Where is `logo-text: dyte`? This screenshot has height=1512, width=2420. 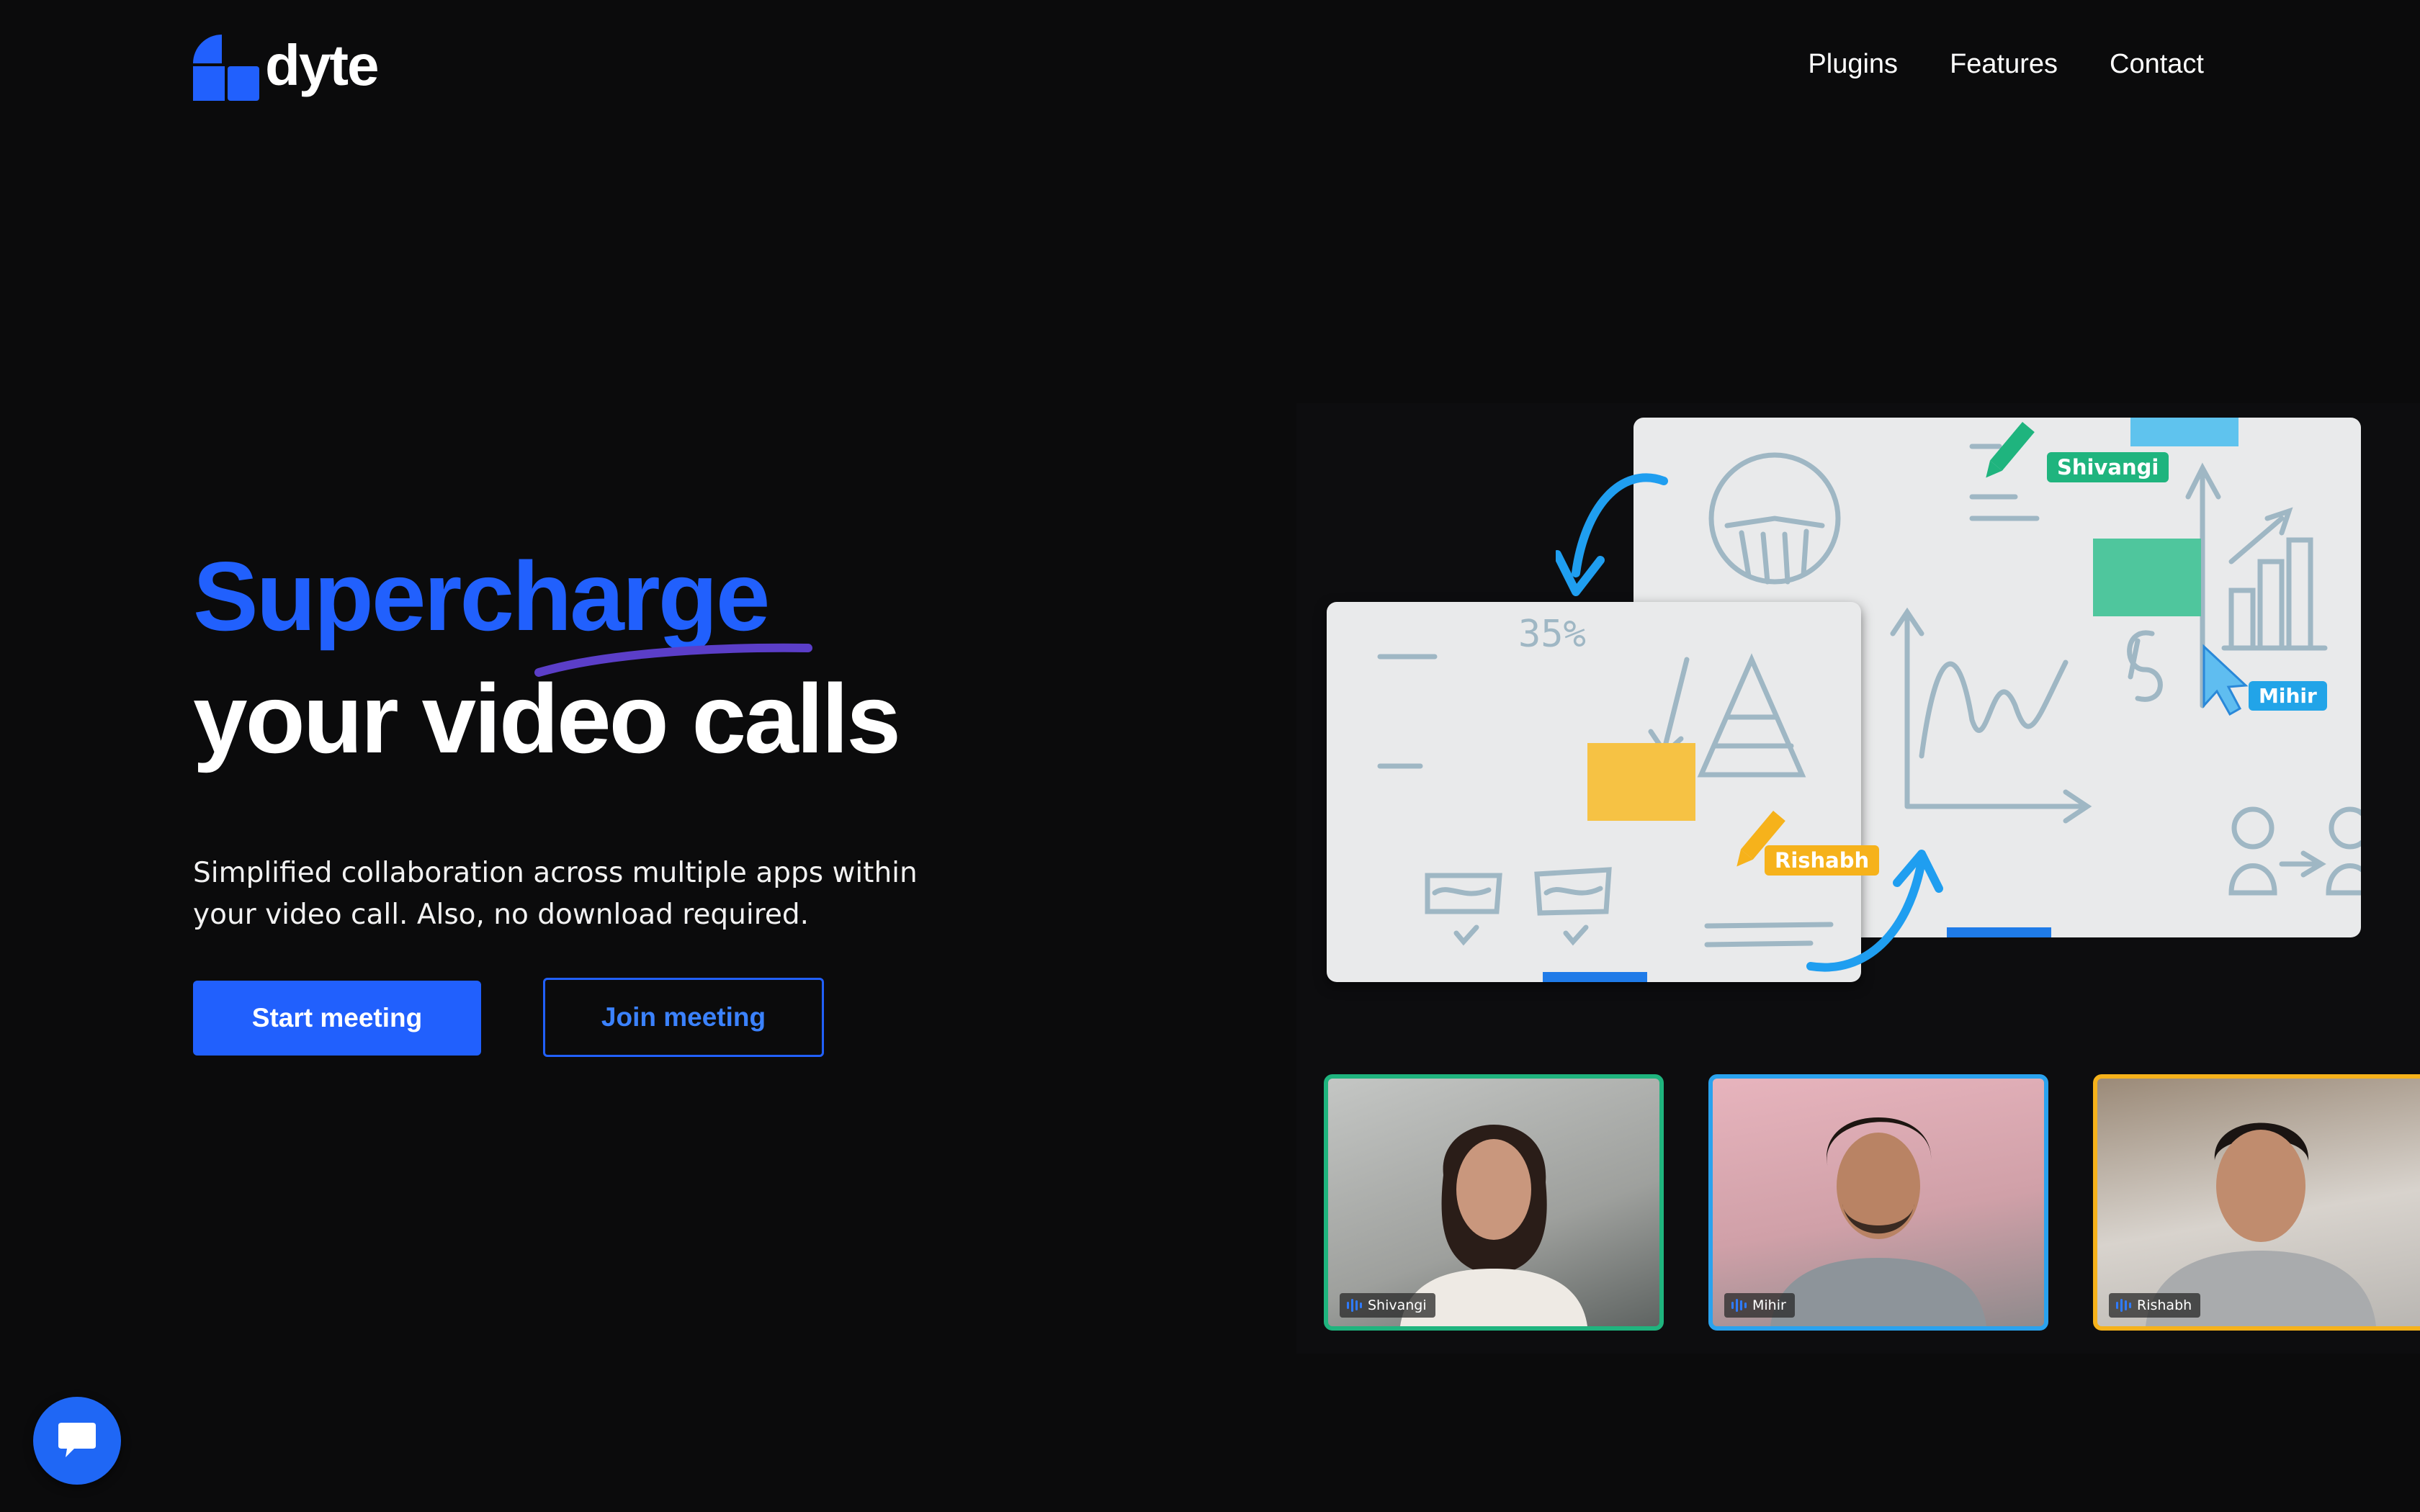
logo-text: dyte is located at coordinates (322, 65).